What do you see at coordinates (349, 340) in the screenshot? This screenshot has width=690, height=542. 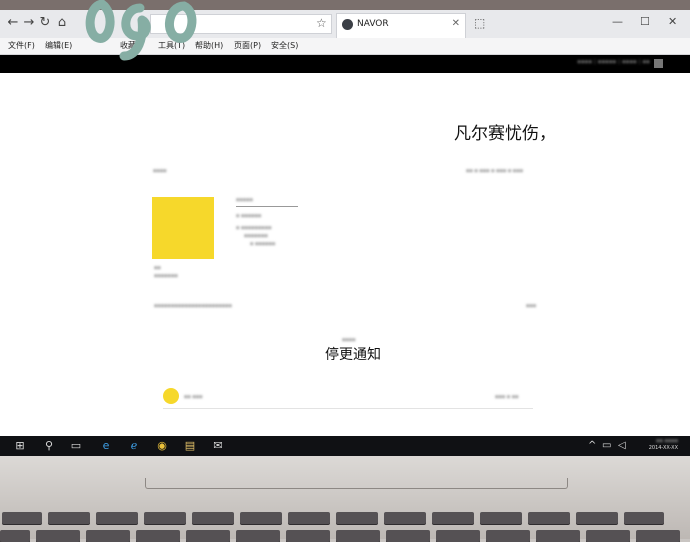 I see `blurred-date: ▪▪▪▪` at bounding box center [349, 340].